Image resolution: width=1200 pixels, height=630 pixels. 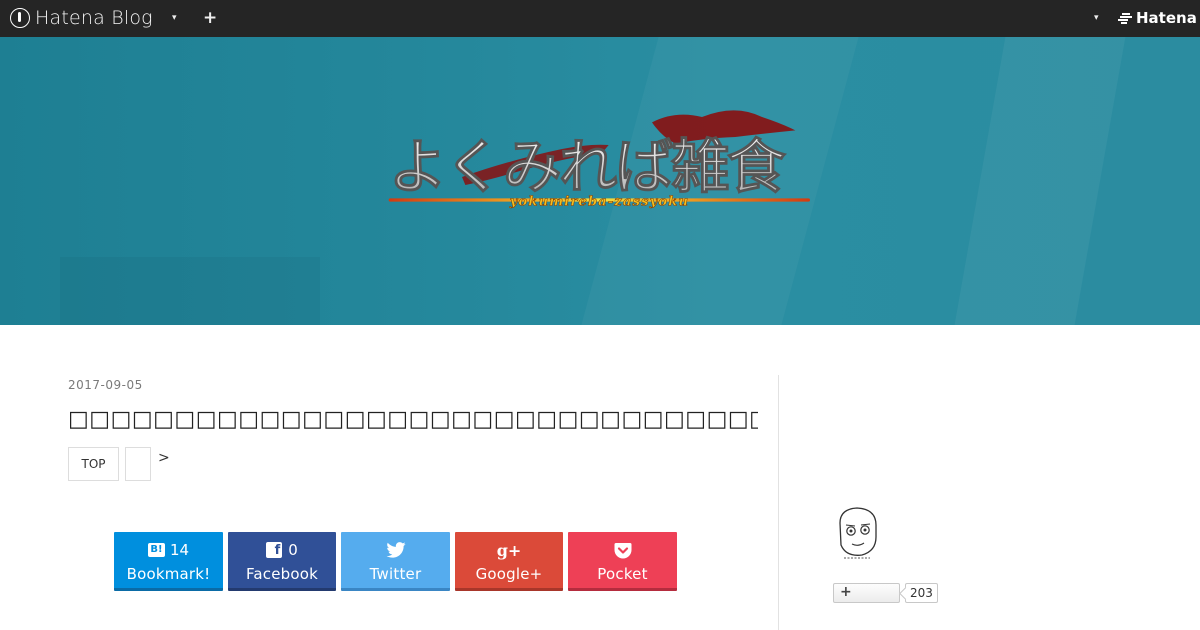 I want to click on blog-title-sub: yokumireba-zassyoku, so click(x=599, y=202).